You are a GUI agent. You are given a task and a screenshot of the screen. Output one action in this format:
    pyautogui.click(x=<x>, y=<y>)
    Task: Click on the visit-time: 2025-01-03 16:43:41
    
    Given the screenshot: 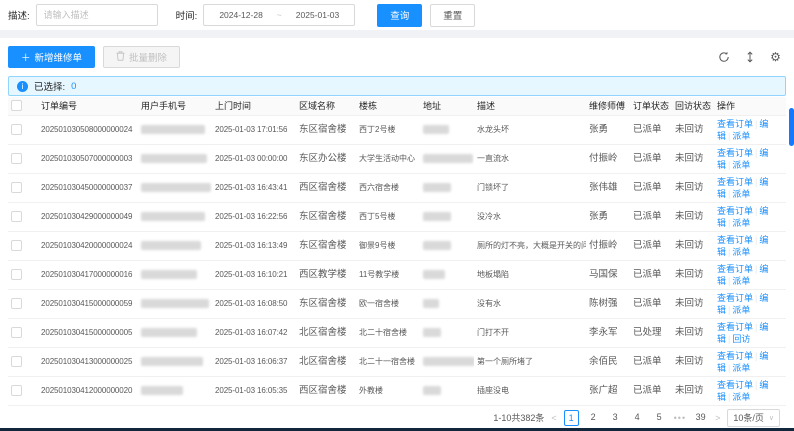 What is the action you would take?
    pyautogui.click(x=251, y=187)
    